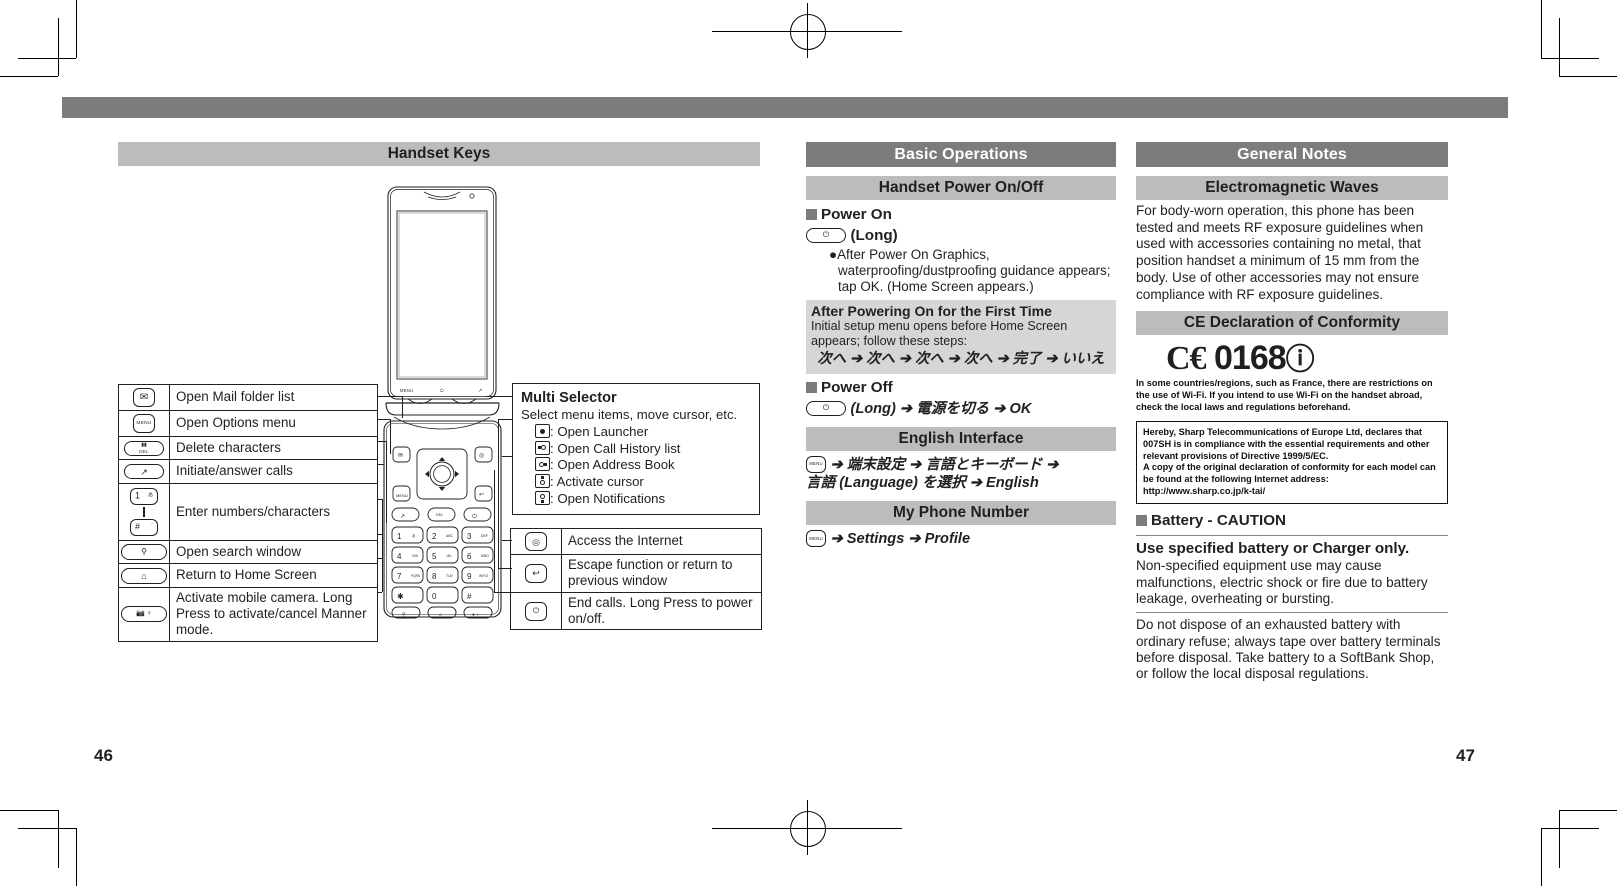 This screenshot has width=1618, height=886. What do you see at coordinates (569, 398) in the screenshot?
I see `multi-selector-title: Multi Selector` at bounding box center [569, 398].